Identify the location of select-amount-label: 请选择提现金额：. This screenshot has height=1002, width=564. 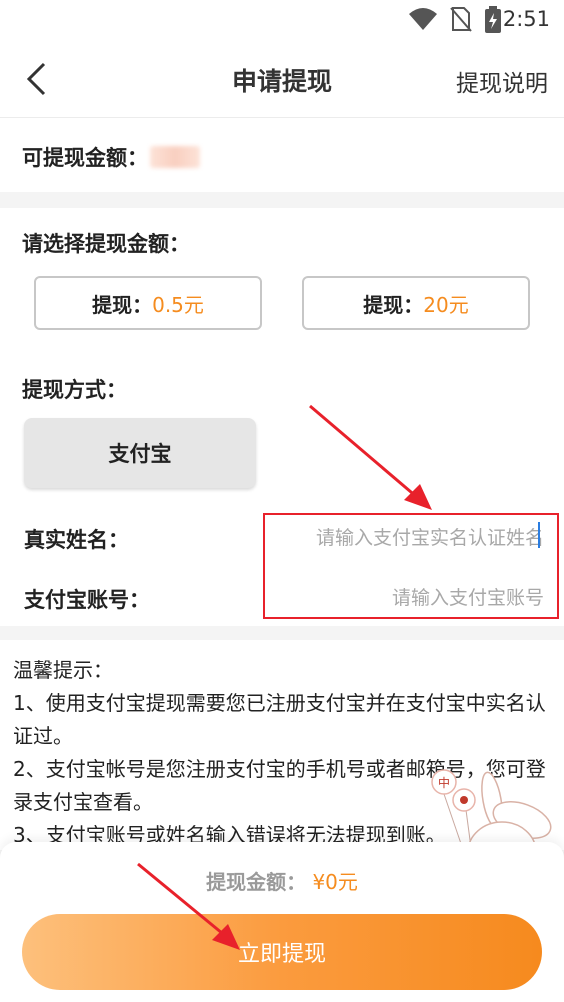
(106, 244).